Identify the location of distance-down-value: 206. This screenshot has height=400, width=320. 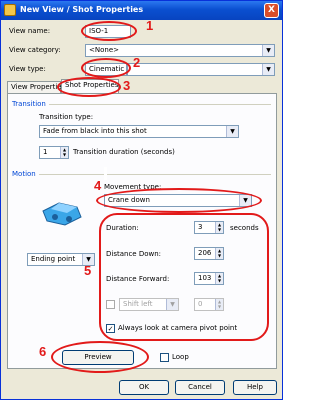
(205, 253).